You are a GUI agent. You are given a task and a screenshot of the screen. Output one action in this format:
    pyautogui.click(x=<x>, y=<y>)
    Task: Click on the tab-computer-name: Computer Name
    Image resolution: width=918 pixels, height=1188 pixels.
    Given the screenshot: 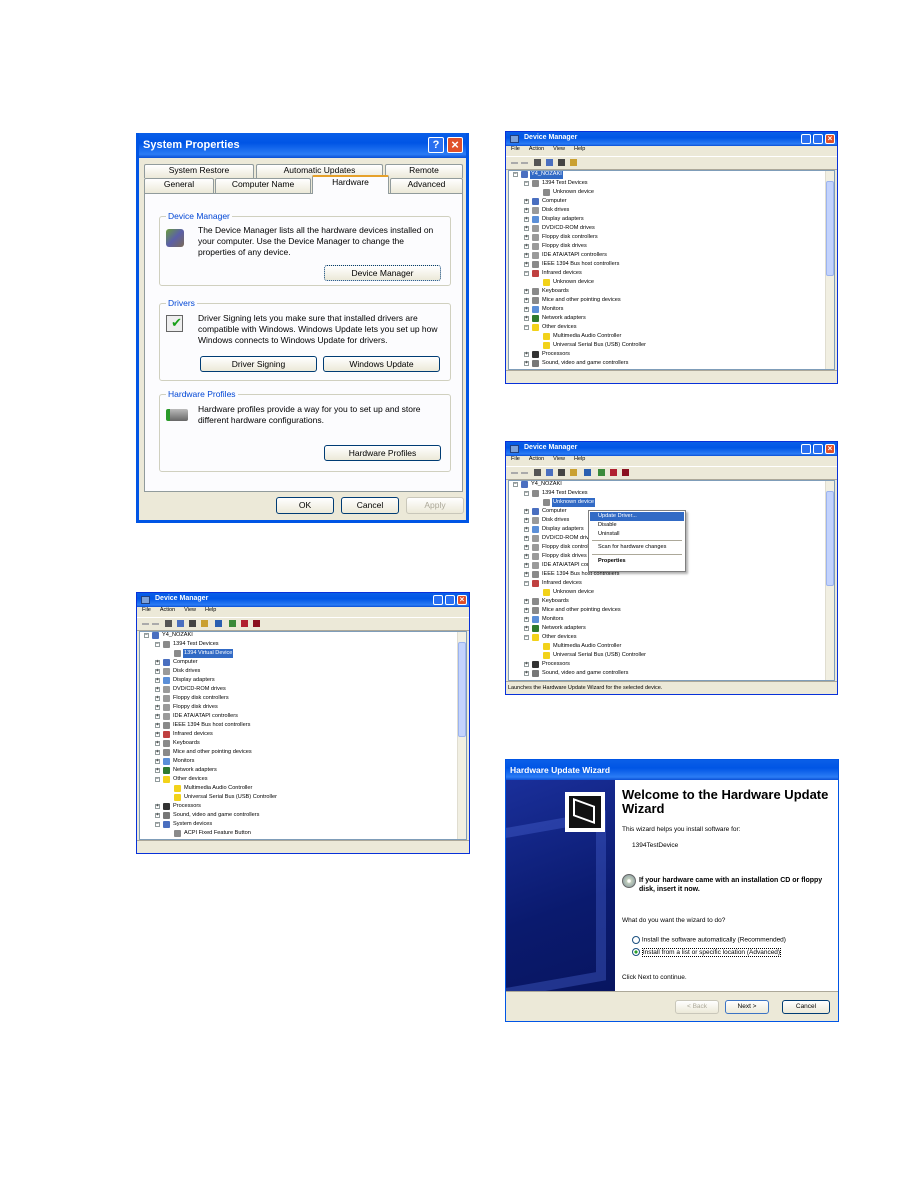 What is the action you would take?
    pyautogui.click(x=263, y=185)
    